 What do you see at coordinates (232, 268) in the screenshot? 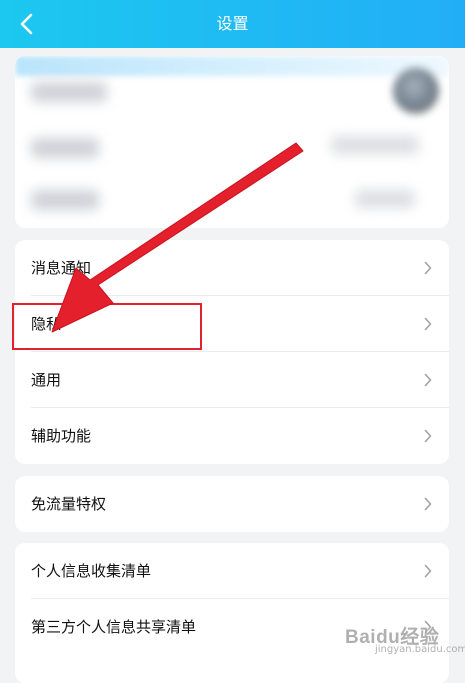
I see `settings-item-notifications: 消息通知` at bounding box center [232, 268].